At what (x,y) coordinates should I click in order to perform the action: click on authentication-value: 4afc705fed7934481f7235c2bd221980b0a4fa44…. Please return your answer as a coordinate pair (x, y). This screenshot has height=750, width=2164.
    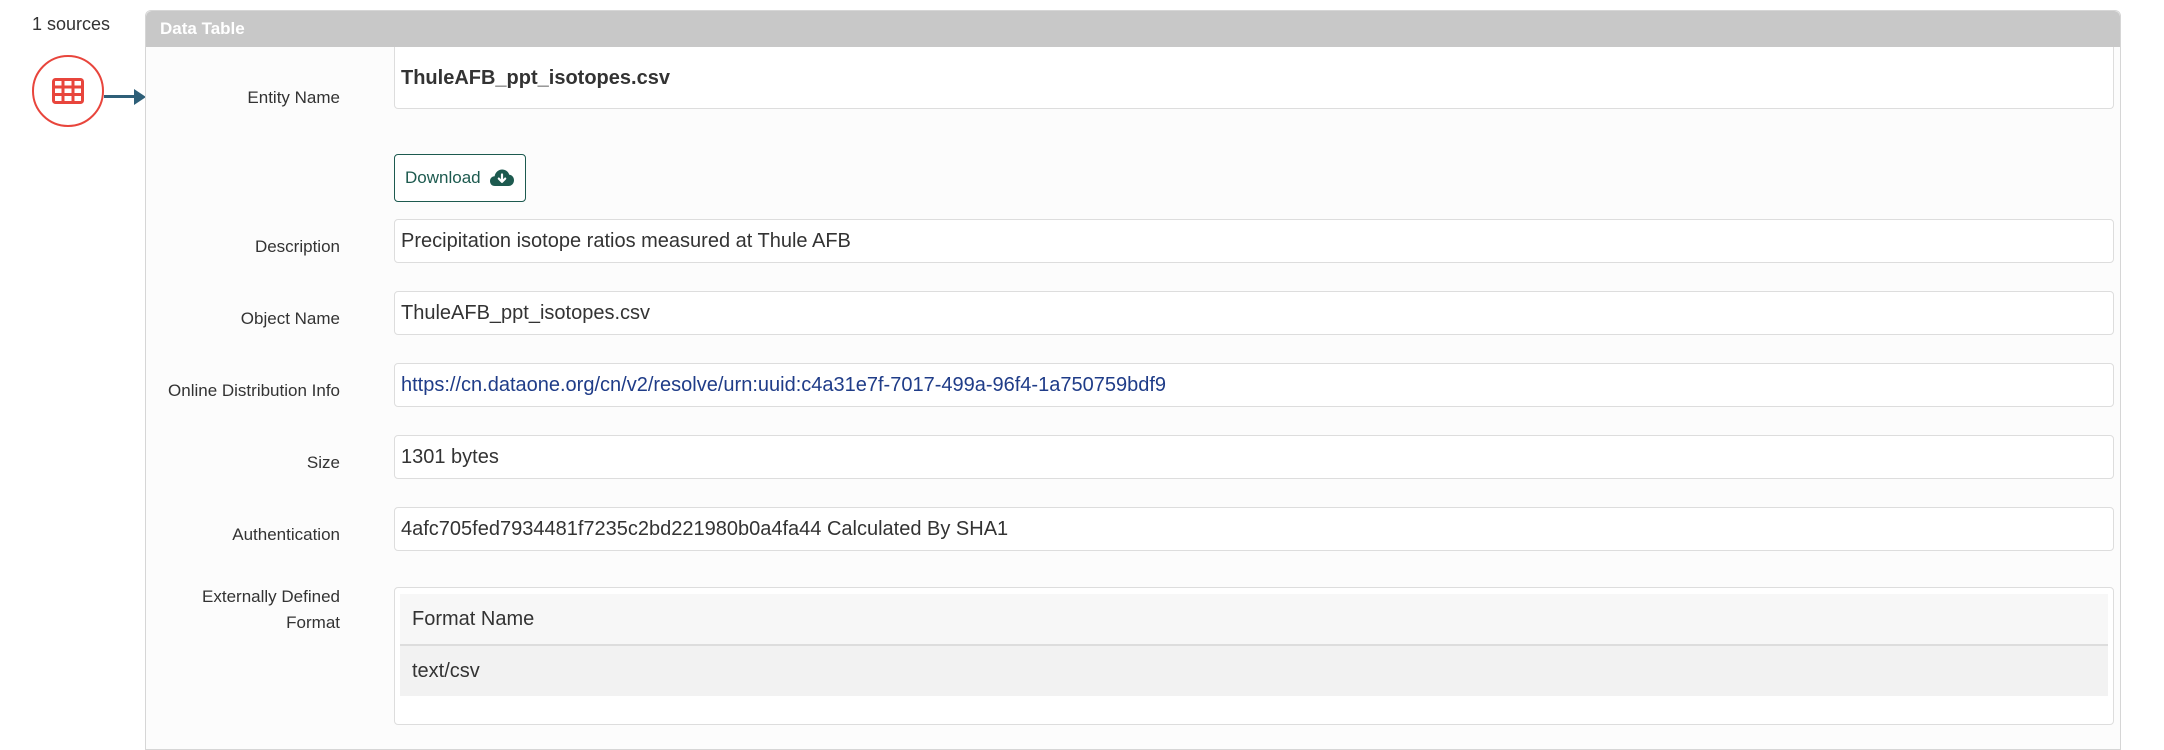
    Looking at the image, I should click on (1254, 529).